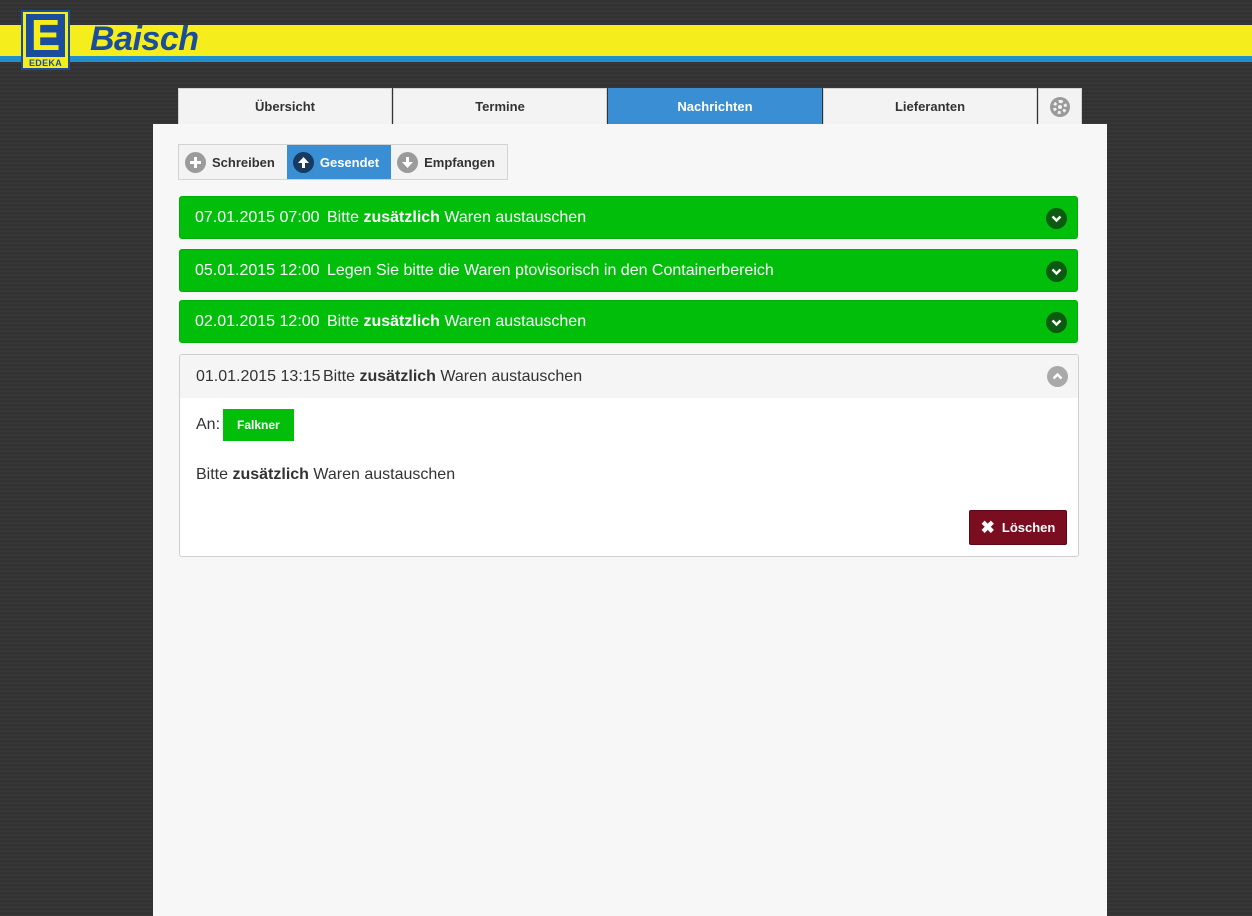  I want to click on subtab-schreiben: Schreiben, so click(233, 162).